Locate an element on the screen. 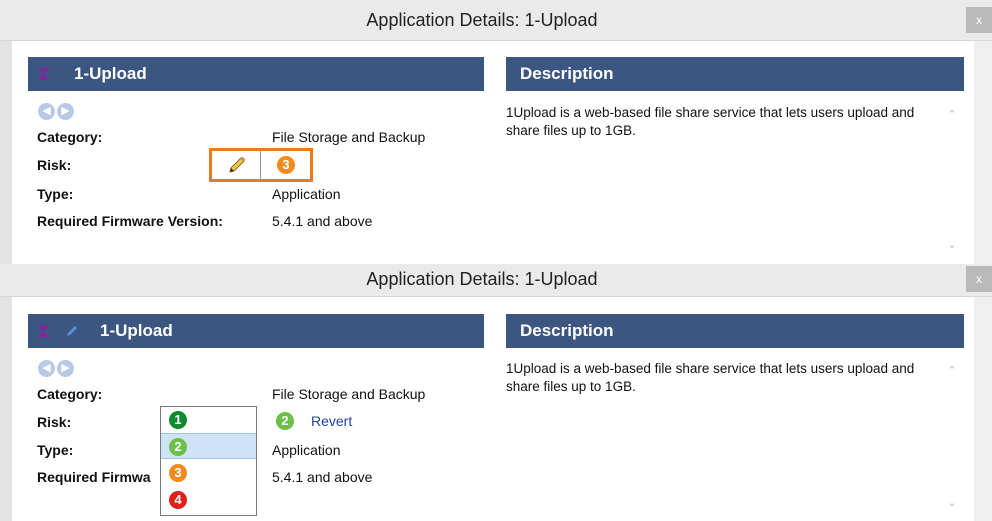 This screenshot has height=521, width=992. revert-link: Revert is located at coordinates (331, 421).